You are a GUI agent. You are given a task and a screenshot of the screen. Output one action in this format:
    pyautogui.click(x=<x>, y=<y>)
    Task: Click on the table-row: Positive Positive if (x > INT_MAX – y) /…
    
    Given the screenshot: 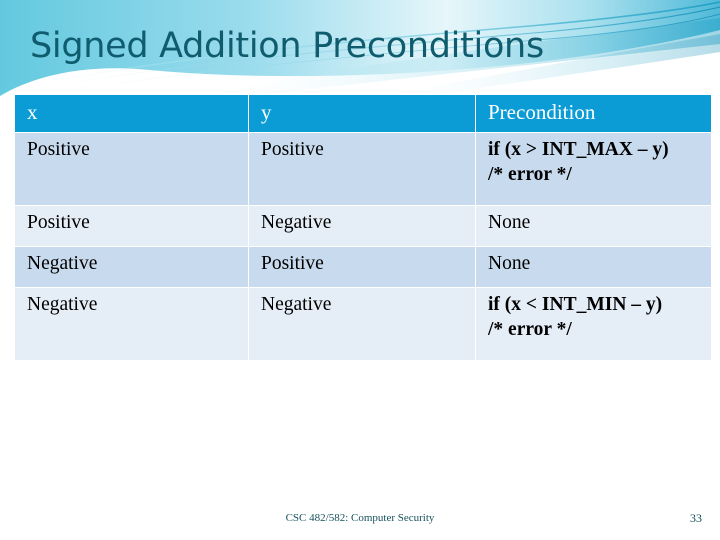 What is the action you would take?
    pyautogui.click(x=363, y=169)
    